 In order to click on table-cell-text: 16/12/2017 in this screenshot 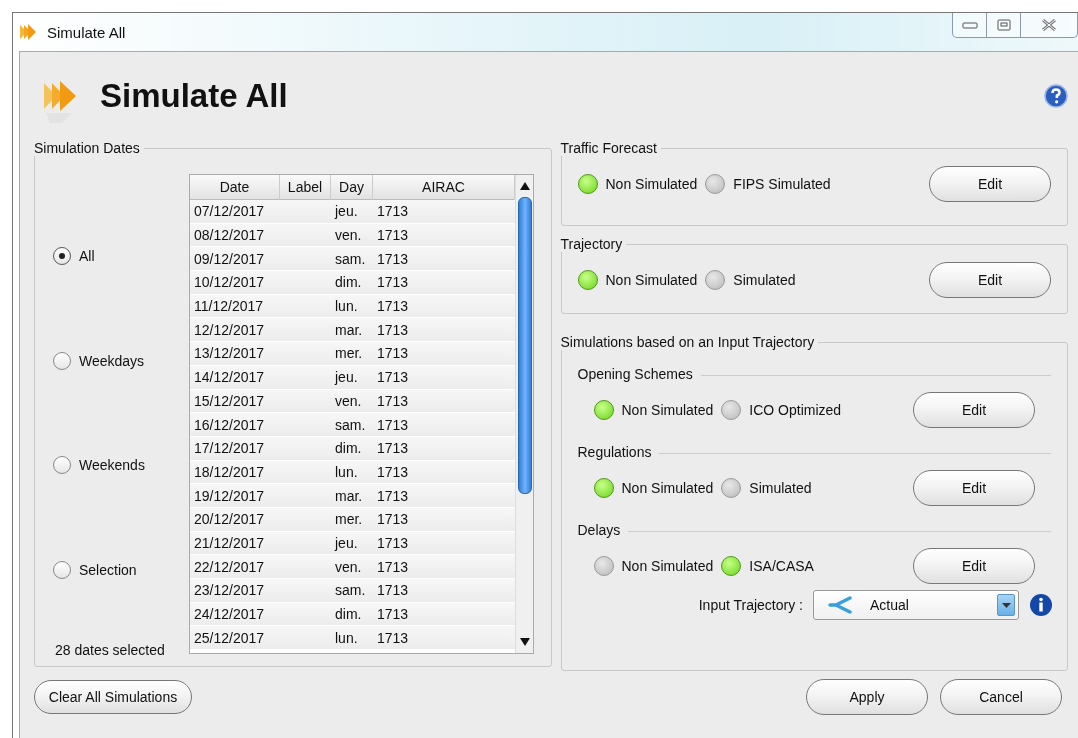, I will do `click(229, 424)`.